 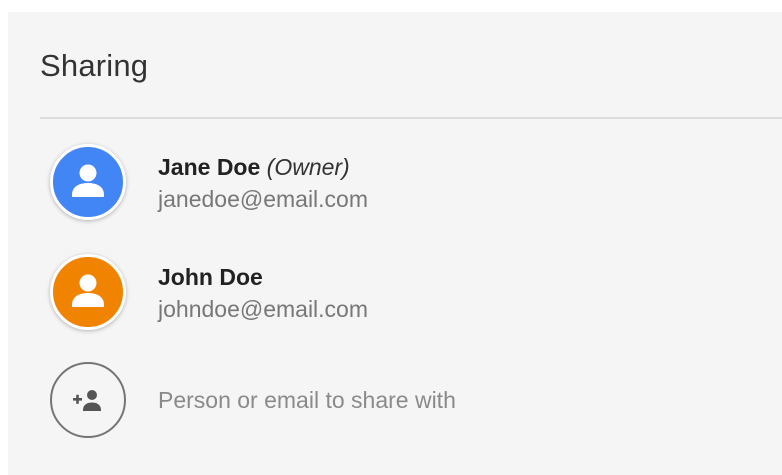 I want to click on person-email: janedoe@email.com, so click(x=263, y=199).